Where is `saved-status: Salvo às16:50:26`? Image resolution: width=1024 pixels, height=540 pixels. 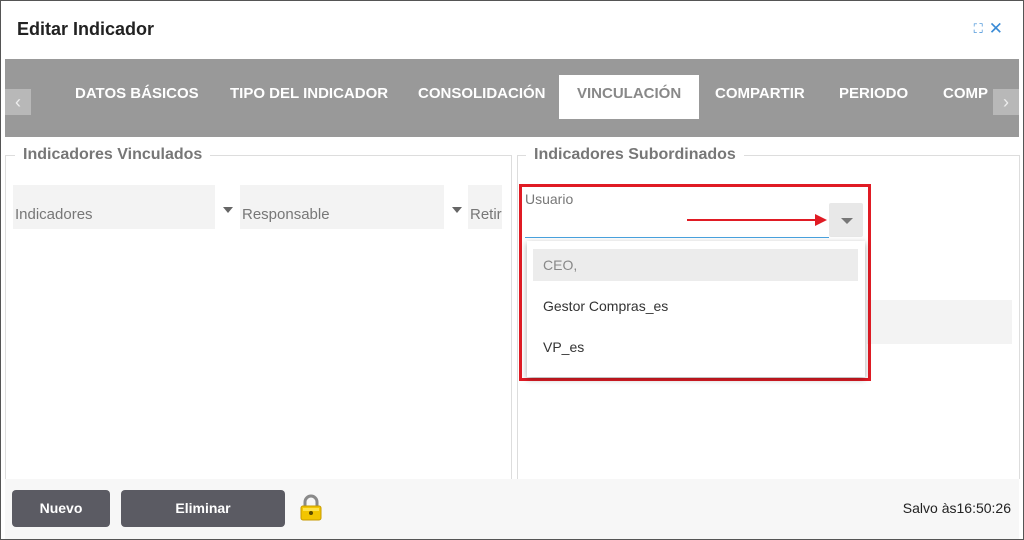 saved-status: Salvo às16:50:26 is located at coordinates (956, 508).